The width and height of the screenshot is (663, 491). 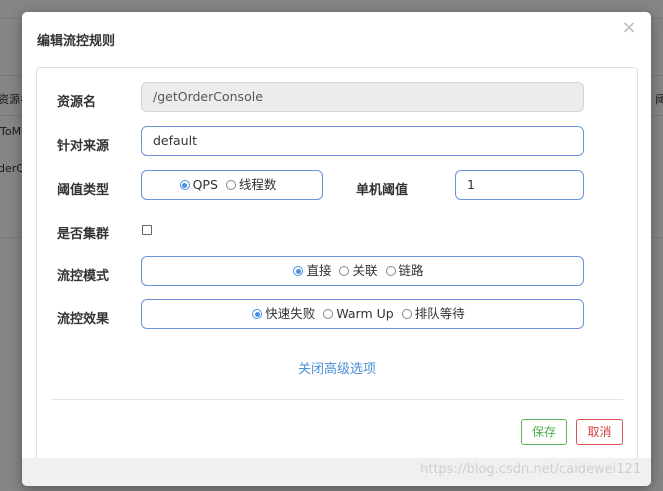 What do you see at coordinates (337, 399) in the screenshot?
I see `form-divider` at bounding box center [337, 399].